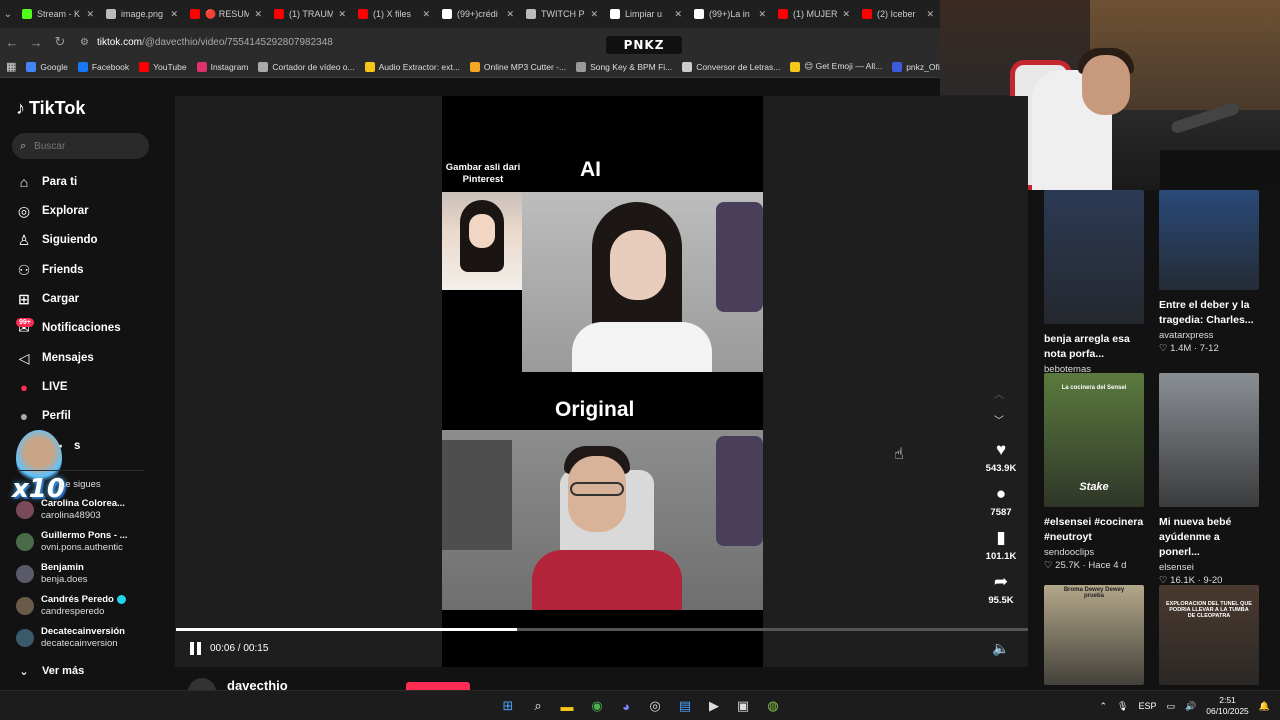  I want to click on following-account: Guillermo Pons - ... ovni.pons.authentic, so click(72, 542).